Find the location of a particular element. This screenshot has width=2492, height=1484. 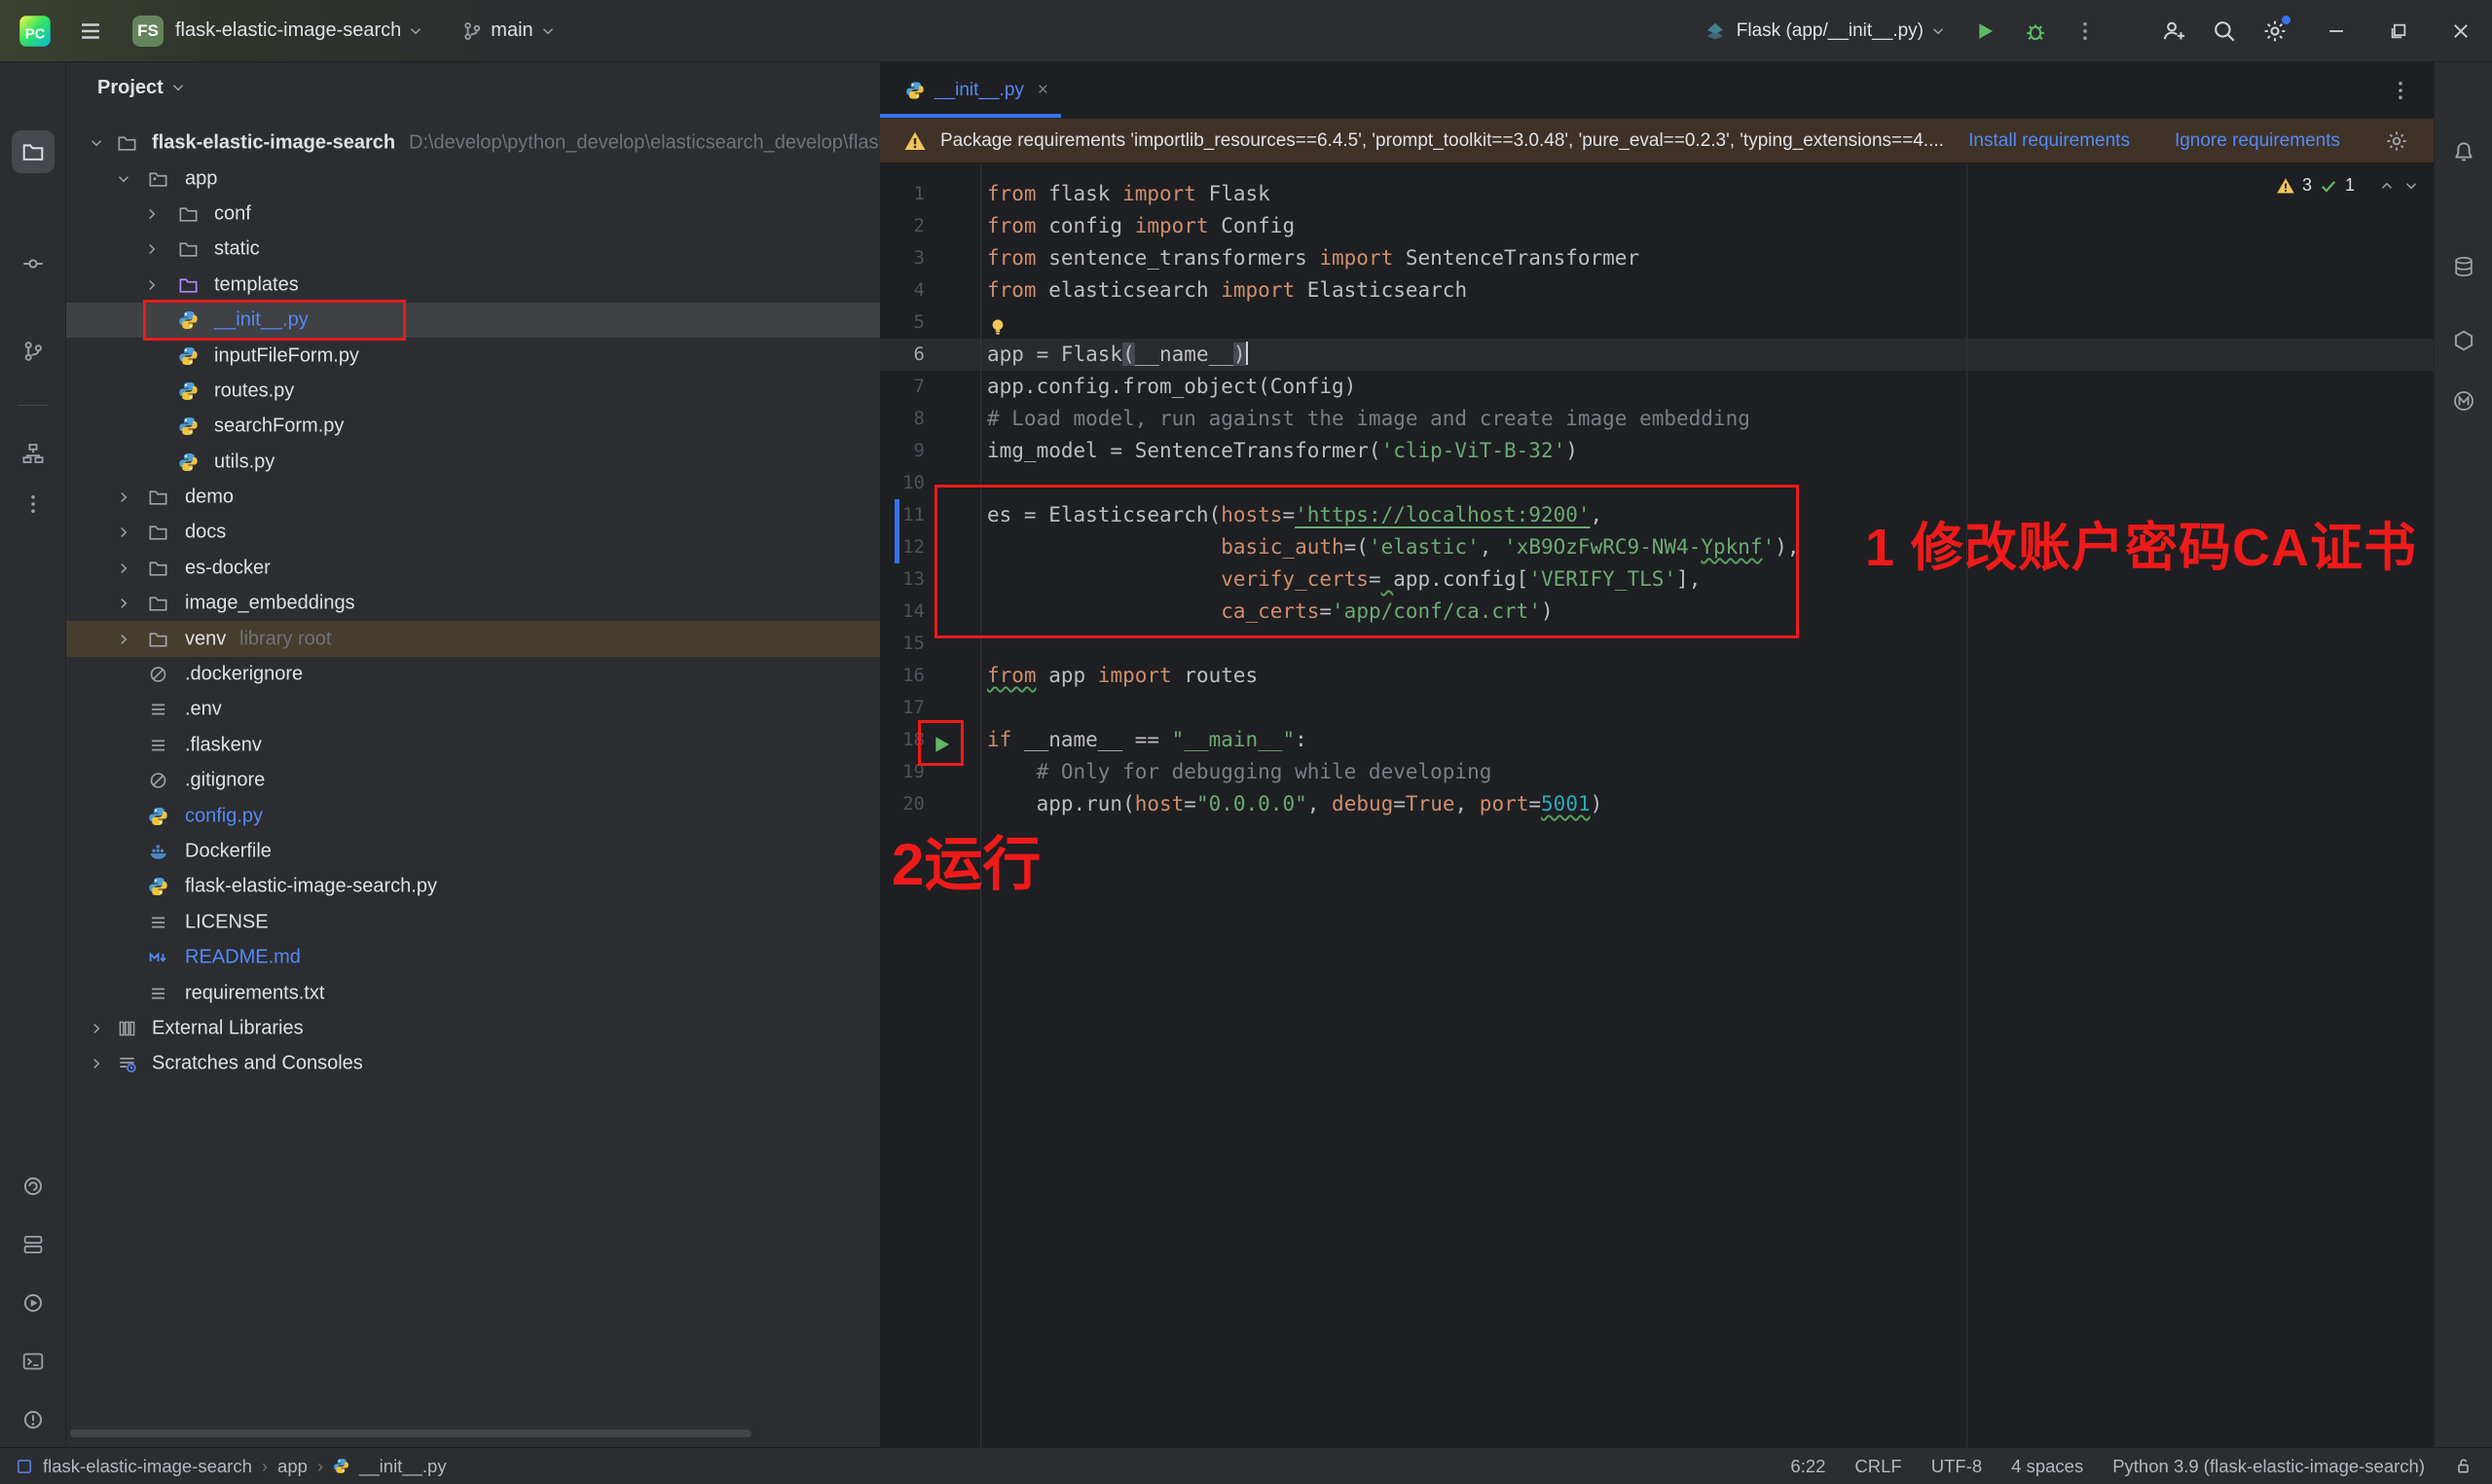

tree-item-demo: demo is located at coordinates (473, 498).